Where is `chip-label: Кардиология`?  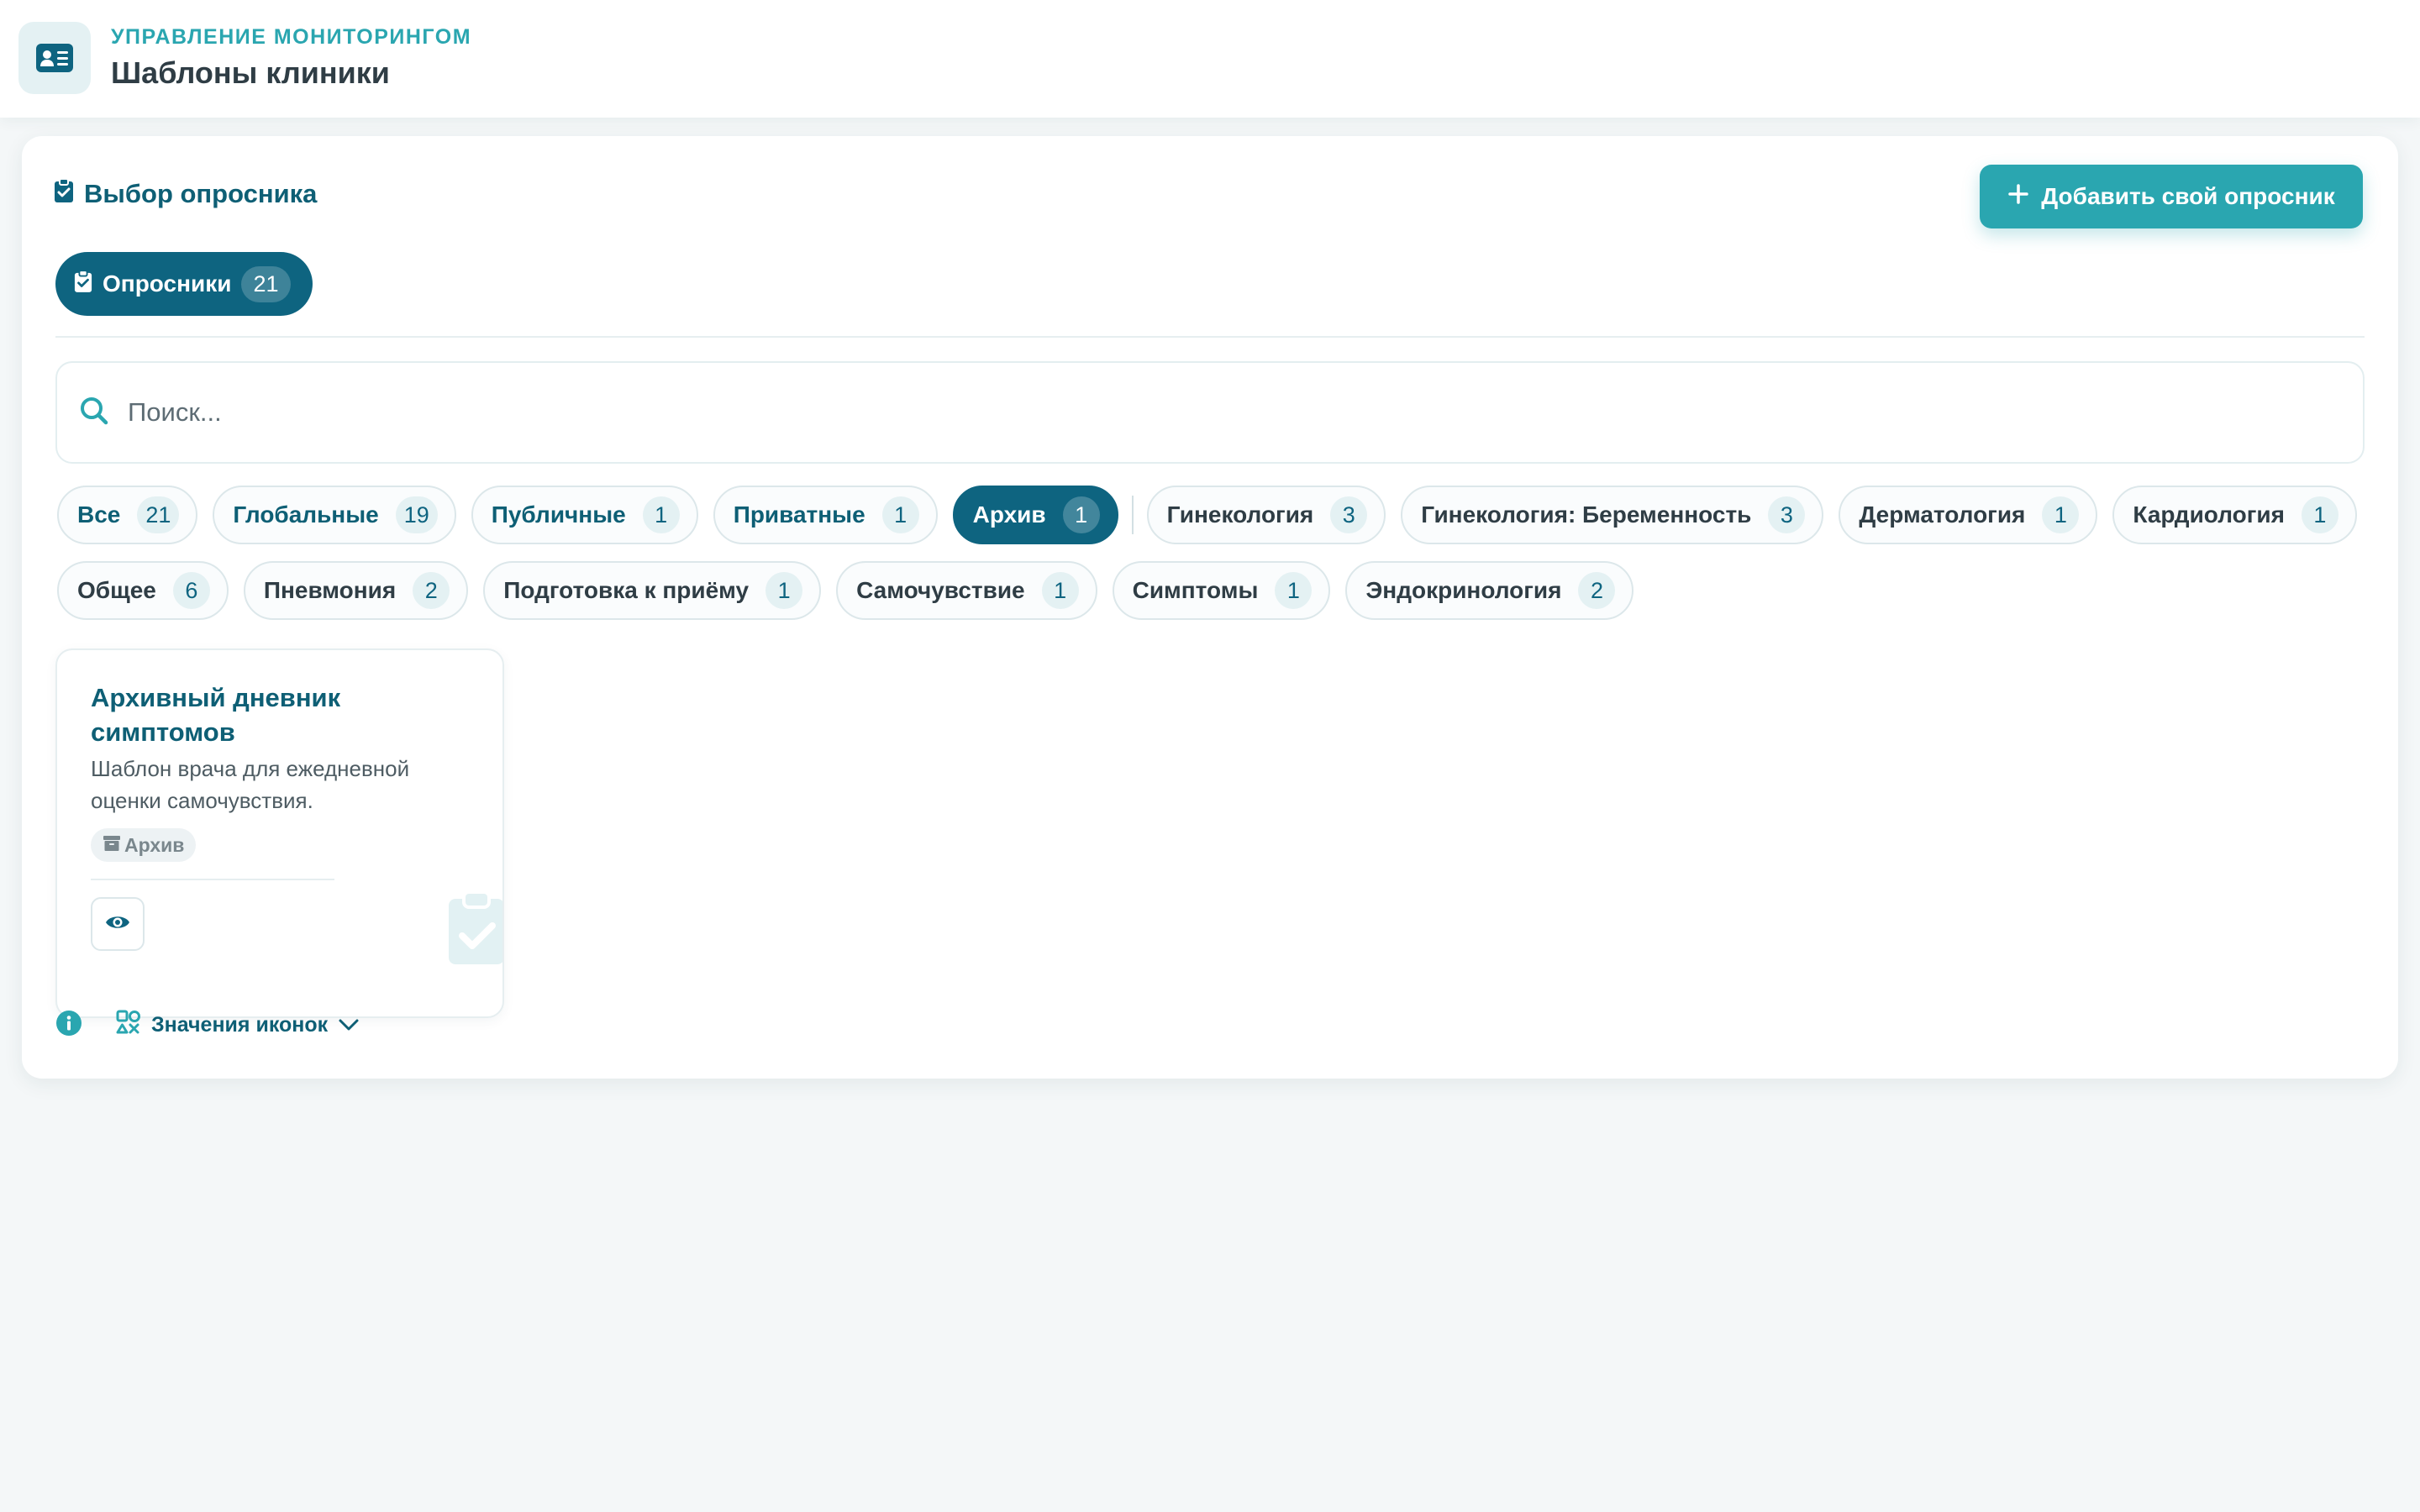 chip-label: Кардиология is located at coordinates (2209, 514).